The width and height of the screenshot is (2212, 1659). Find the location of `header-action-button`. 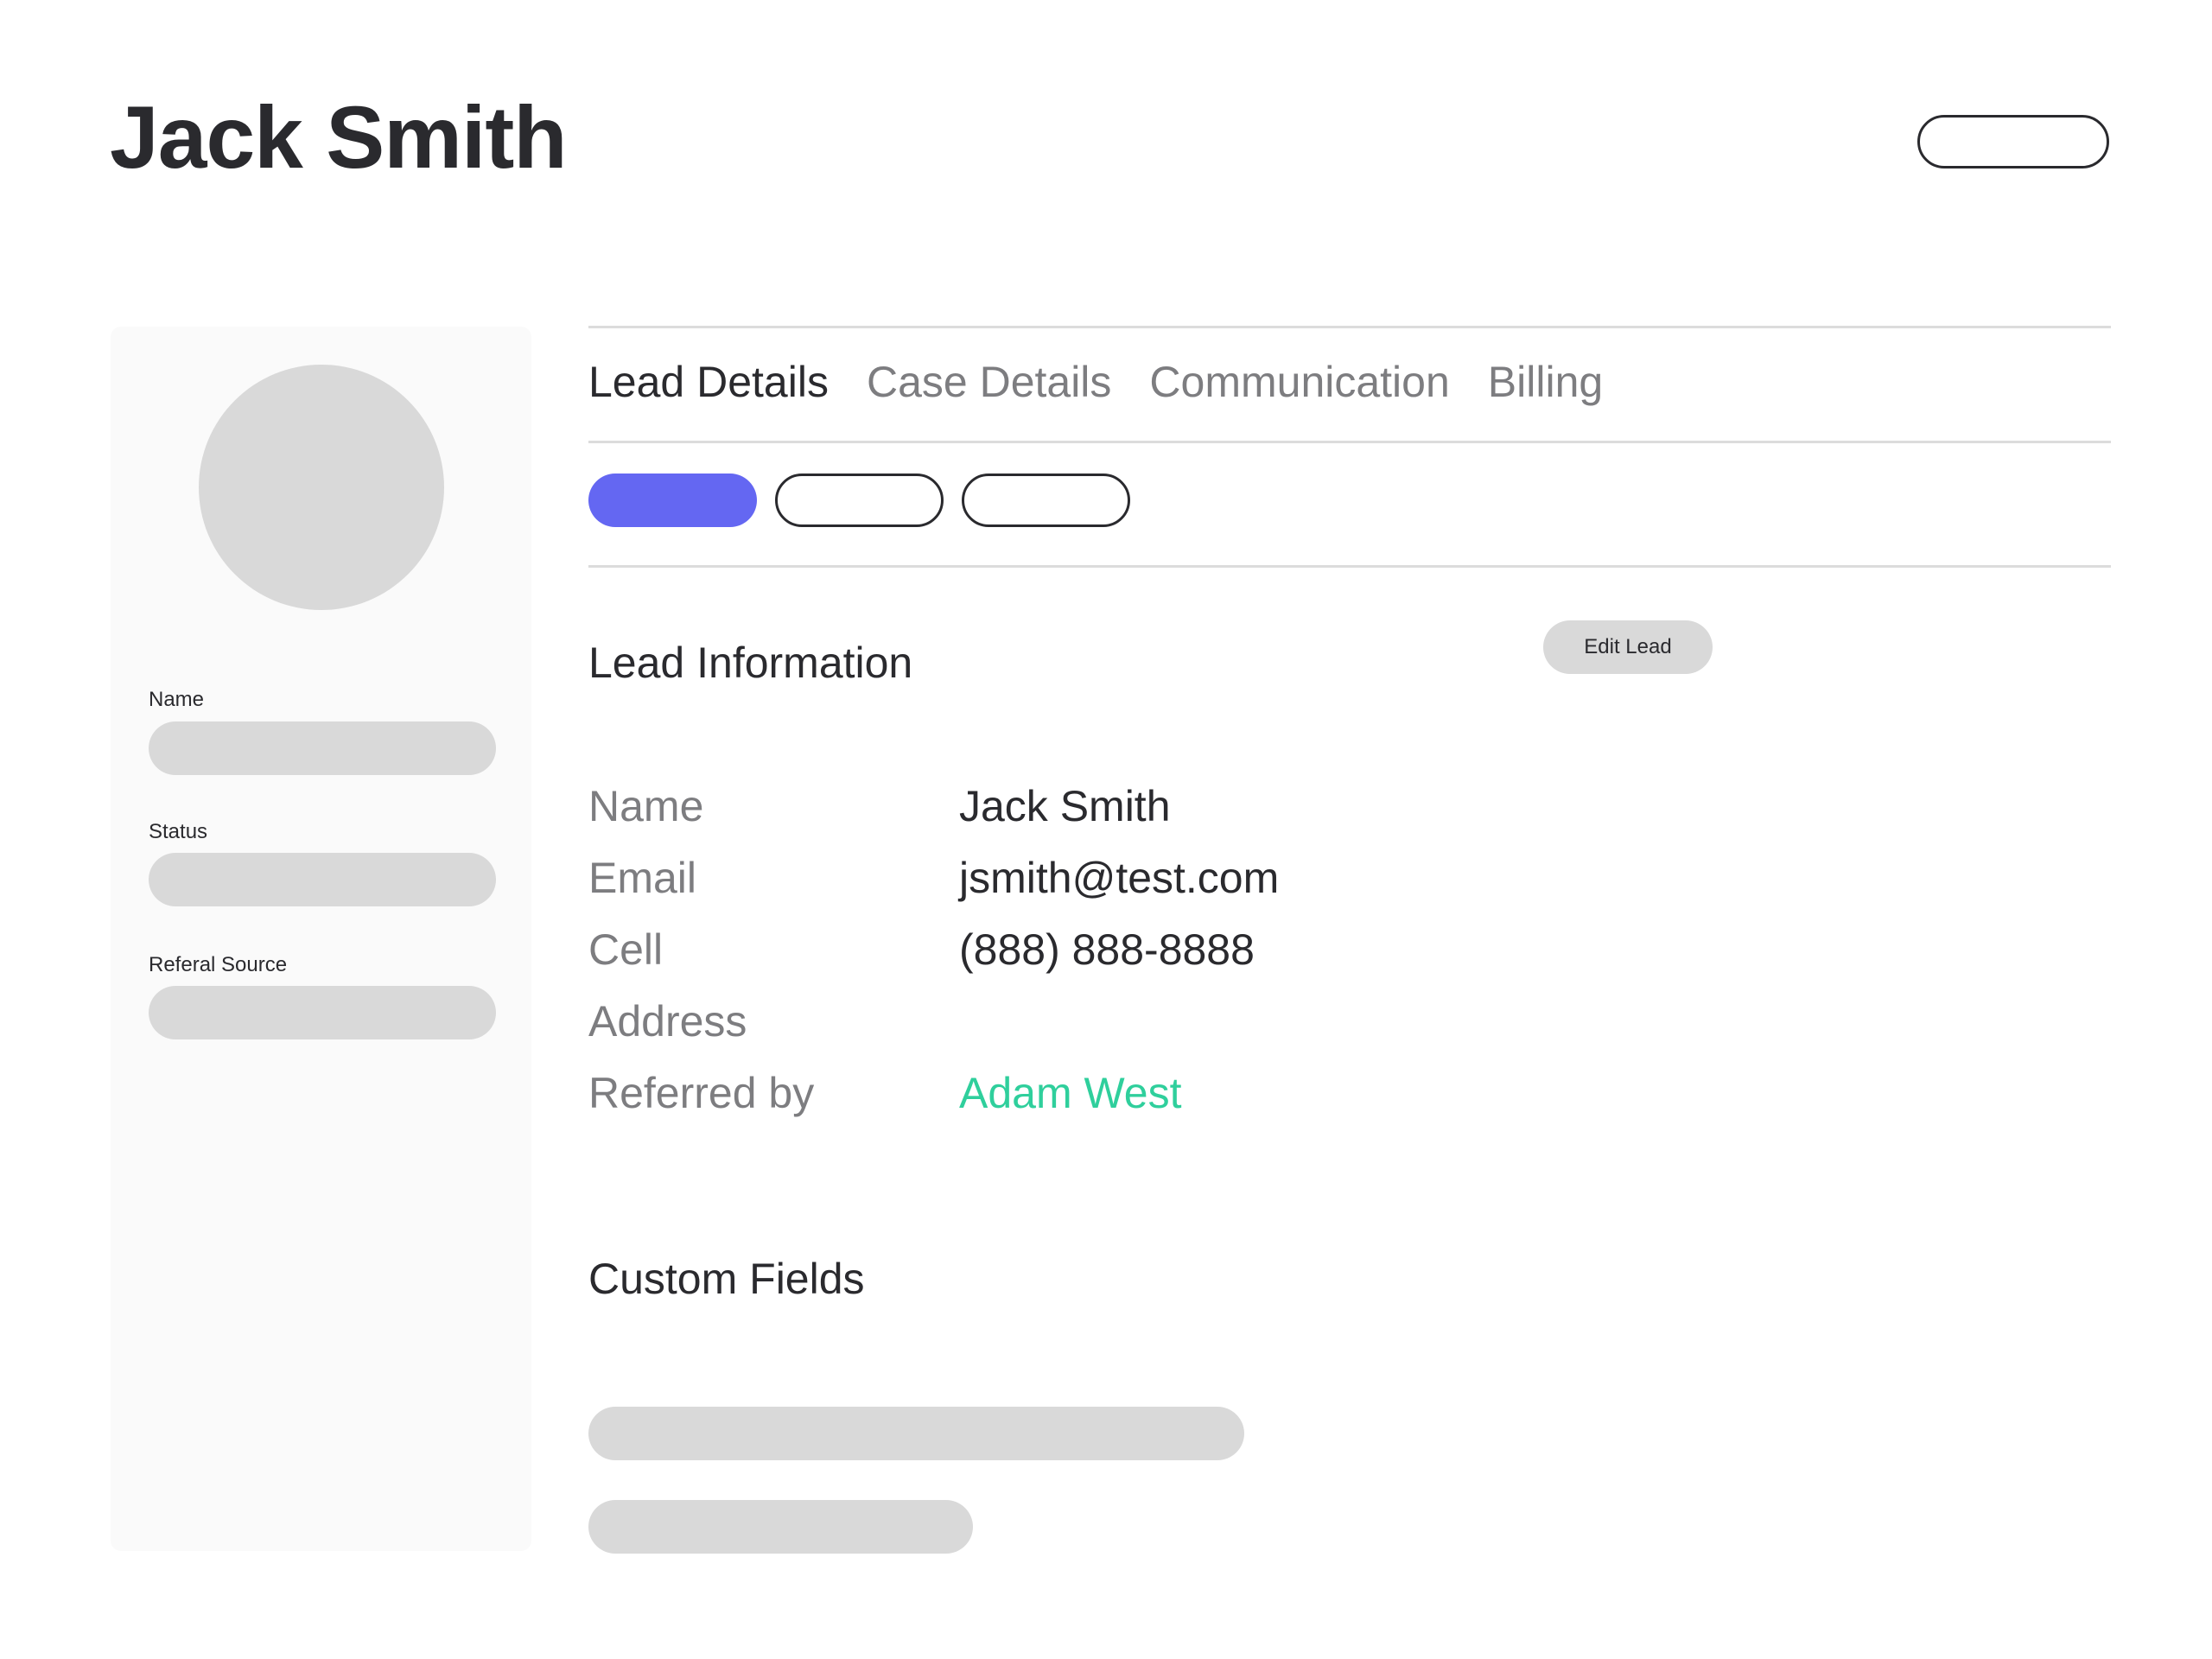

header-action-button is located at coordinates (2013, 141).